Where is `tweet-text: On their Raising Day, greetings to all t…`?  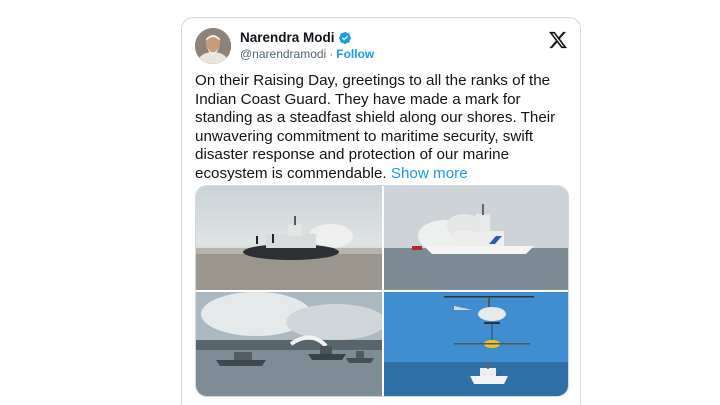
tweet-text: On their Raising Day, greetings to all t… is located at coordinates (375, 127).